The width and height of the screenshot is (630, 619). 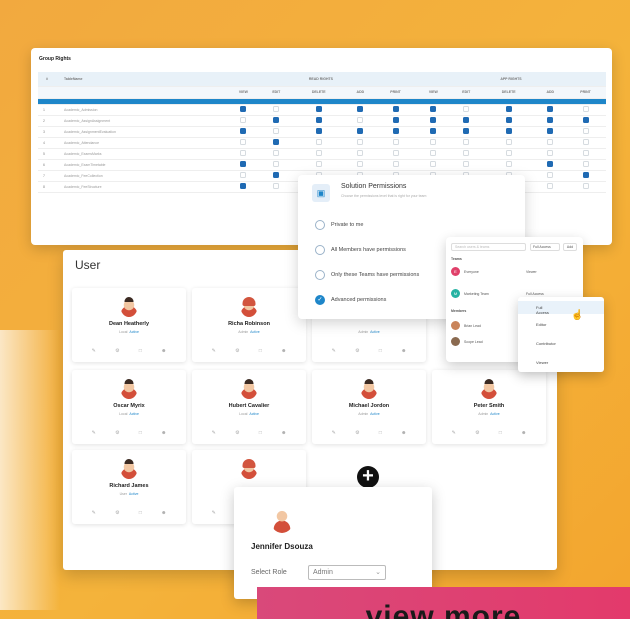 I want to click on add-team-button: Add, so click(x=570, y=247).